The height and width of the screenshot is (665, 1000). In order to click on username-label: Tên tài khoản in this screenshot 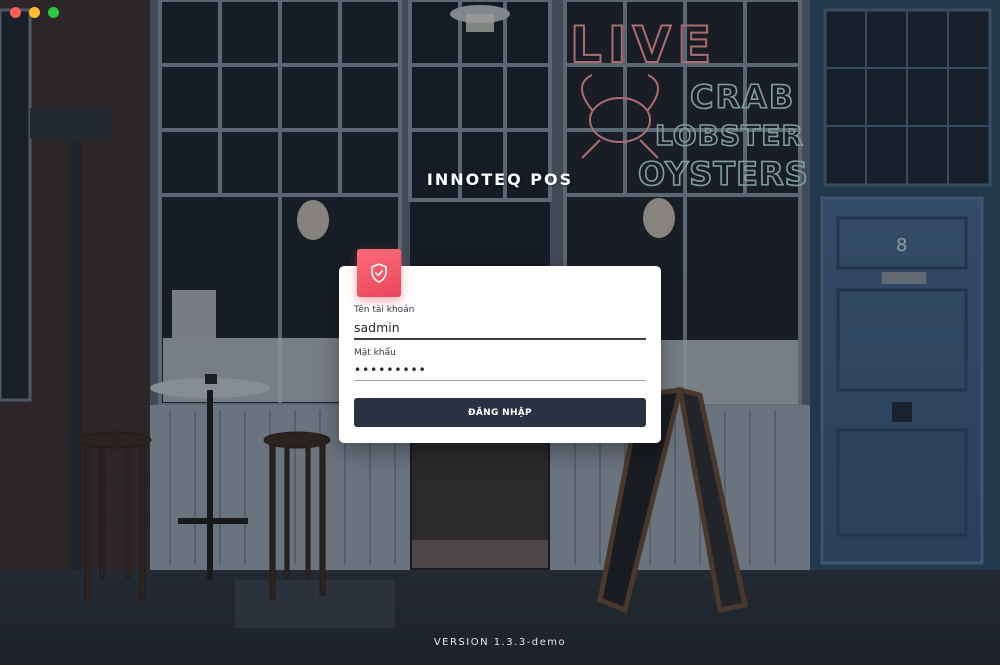, I will do `click(384, 310)`.